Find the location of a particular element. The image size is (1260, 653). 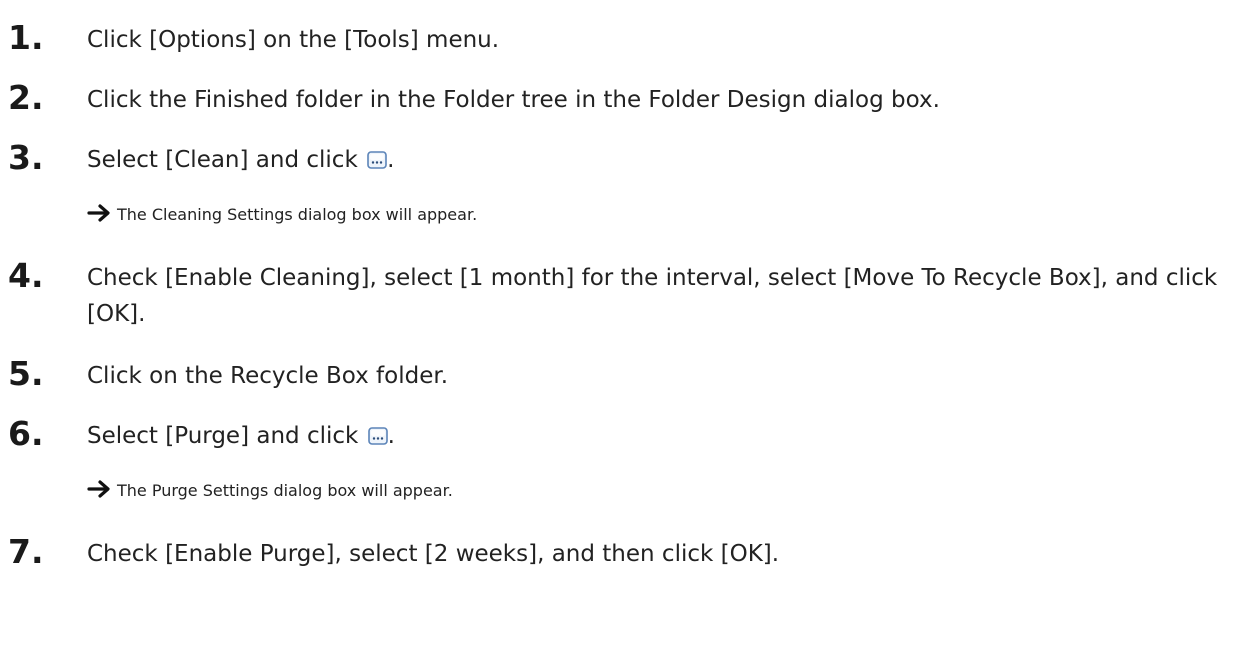

step-number: 3. is located at coordinates (26, 157).